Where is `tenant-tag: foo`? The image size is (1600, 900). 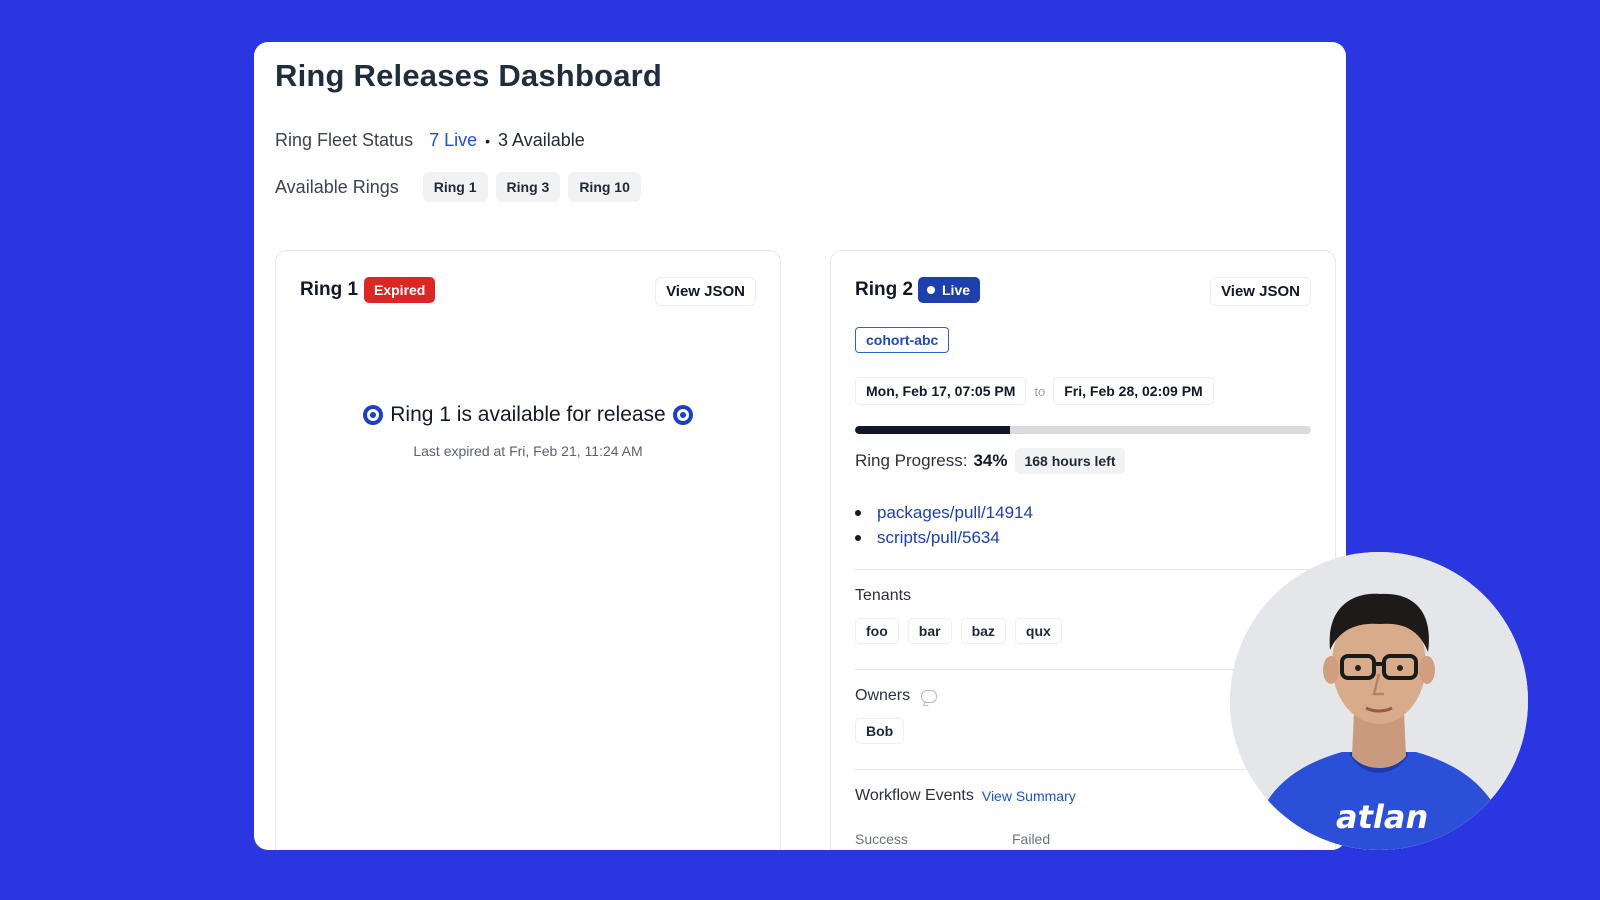 tenant-tag: foo is located at coordinates (877, 631).